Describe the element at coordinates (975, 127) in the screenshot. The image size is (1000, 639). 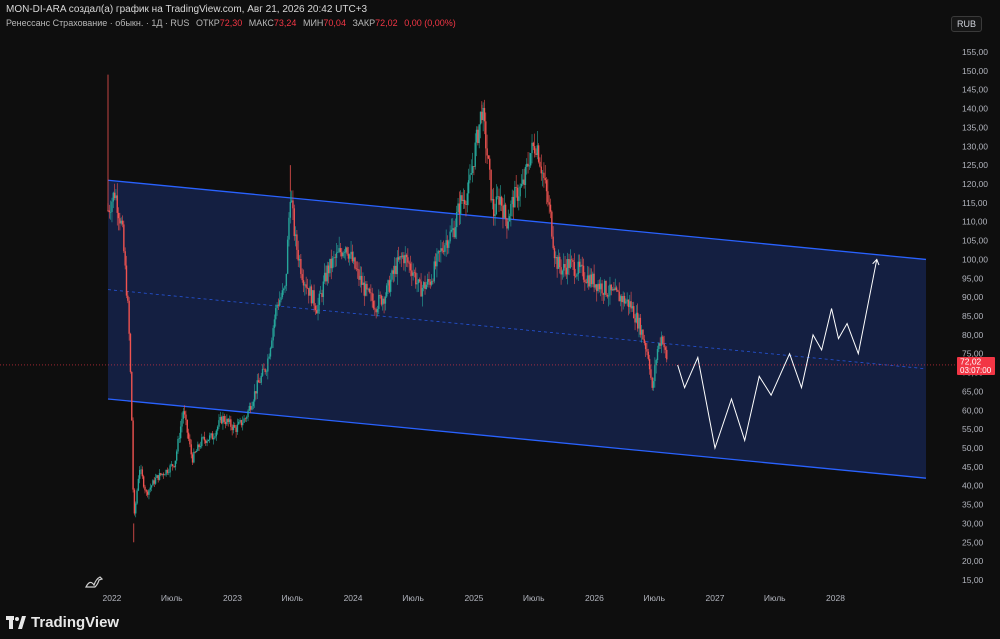
I see `y-tick-label: 135,00` at that location.